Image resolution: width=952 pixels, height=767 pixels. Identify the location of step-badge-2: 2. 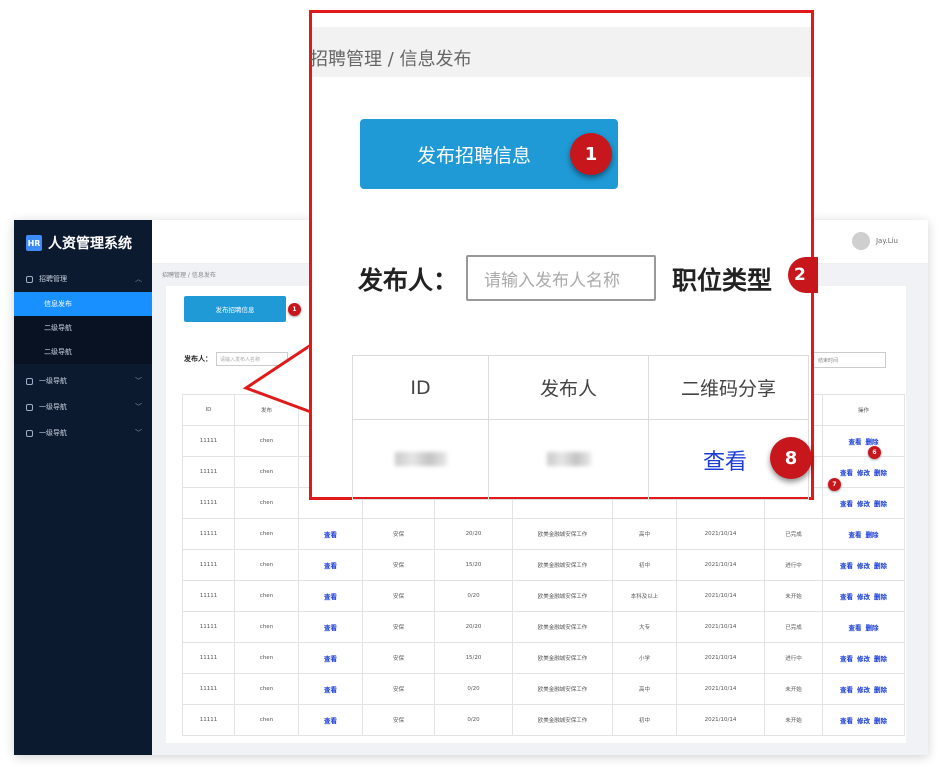
(803, 275).